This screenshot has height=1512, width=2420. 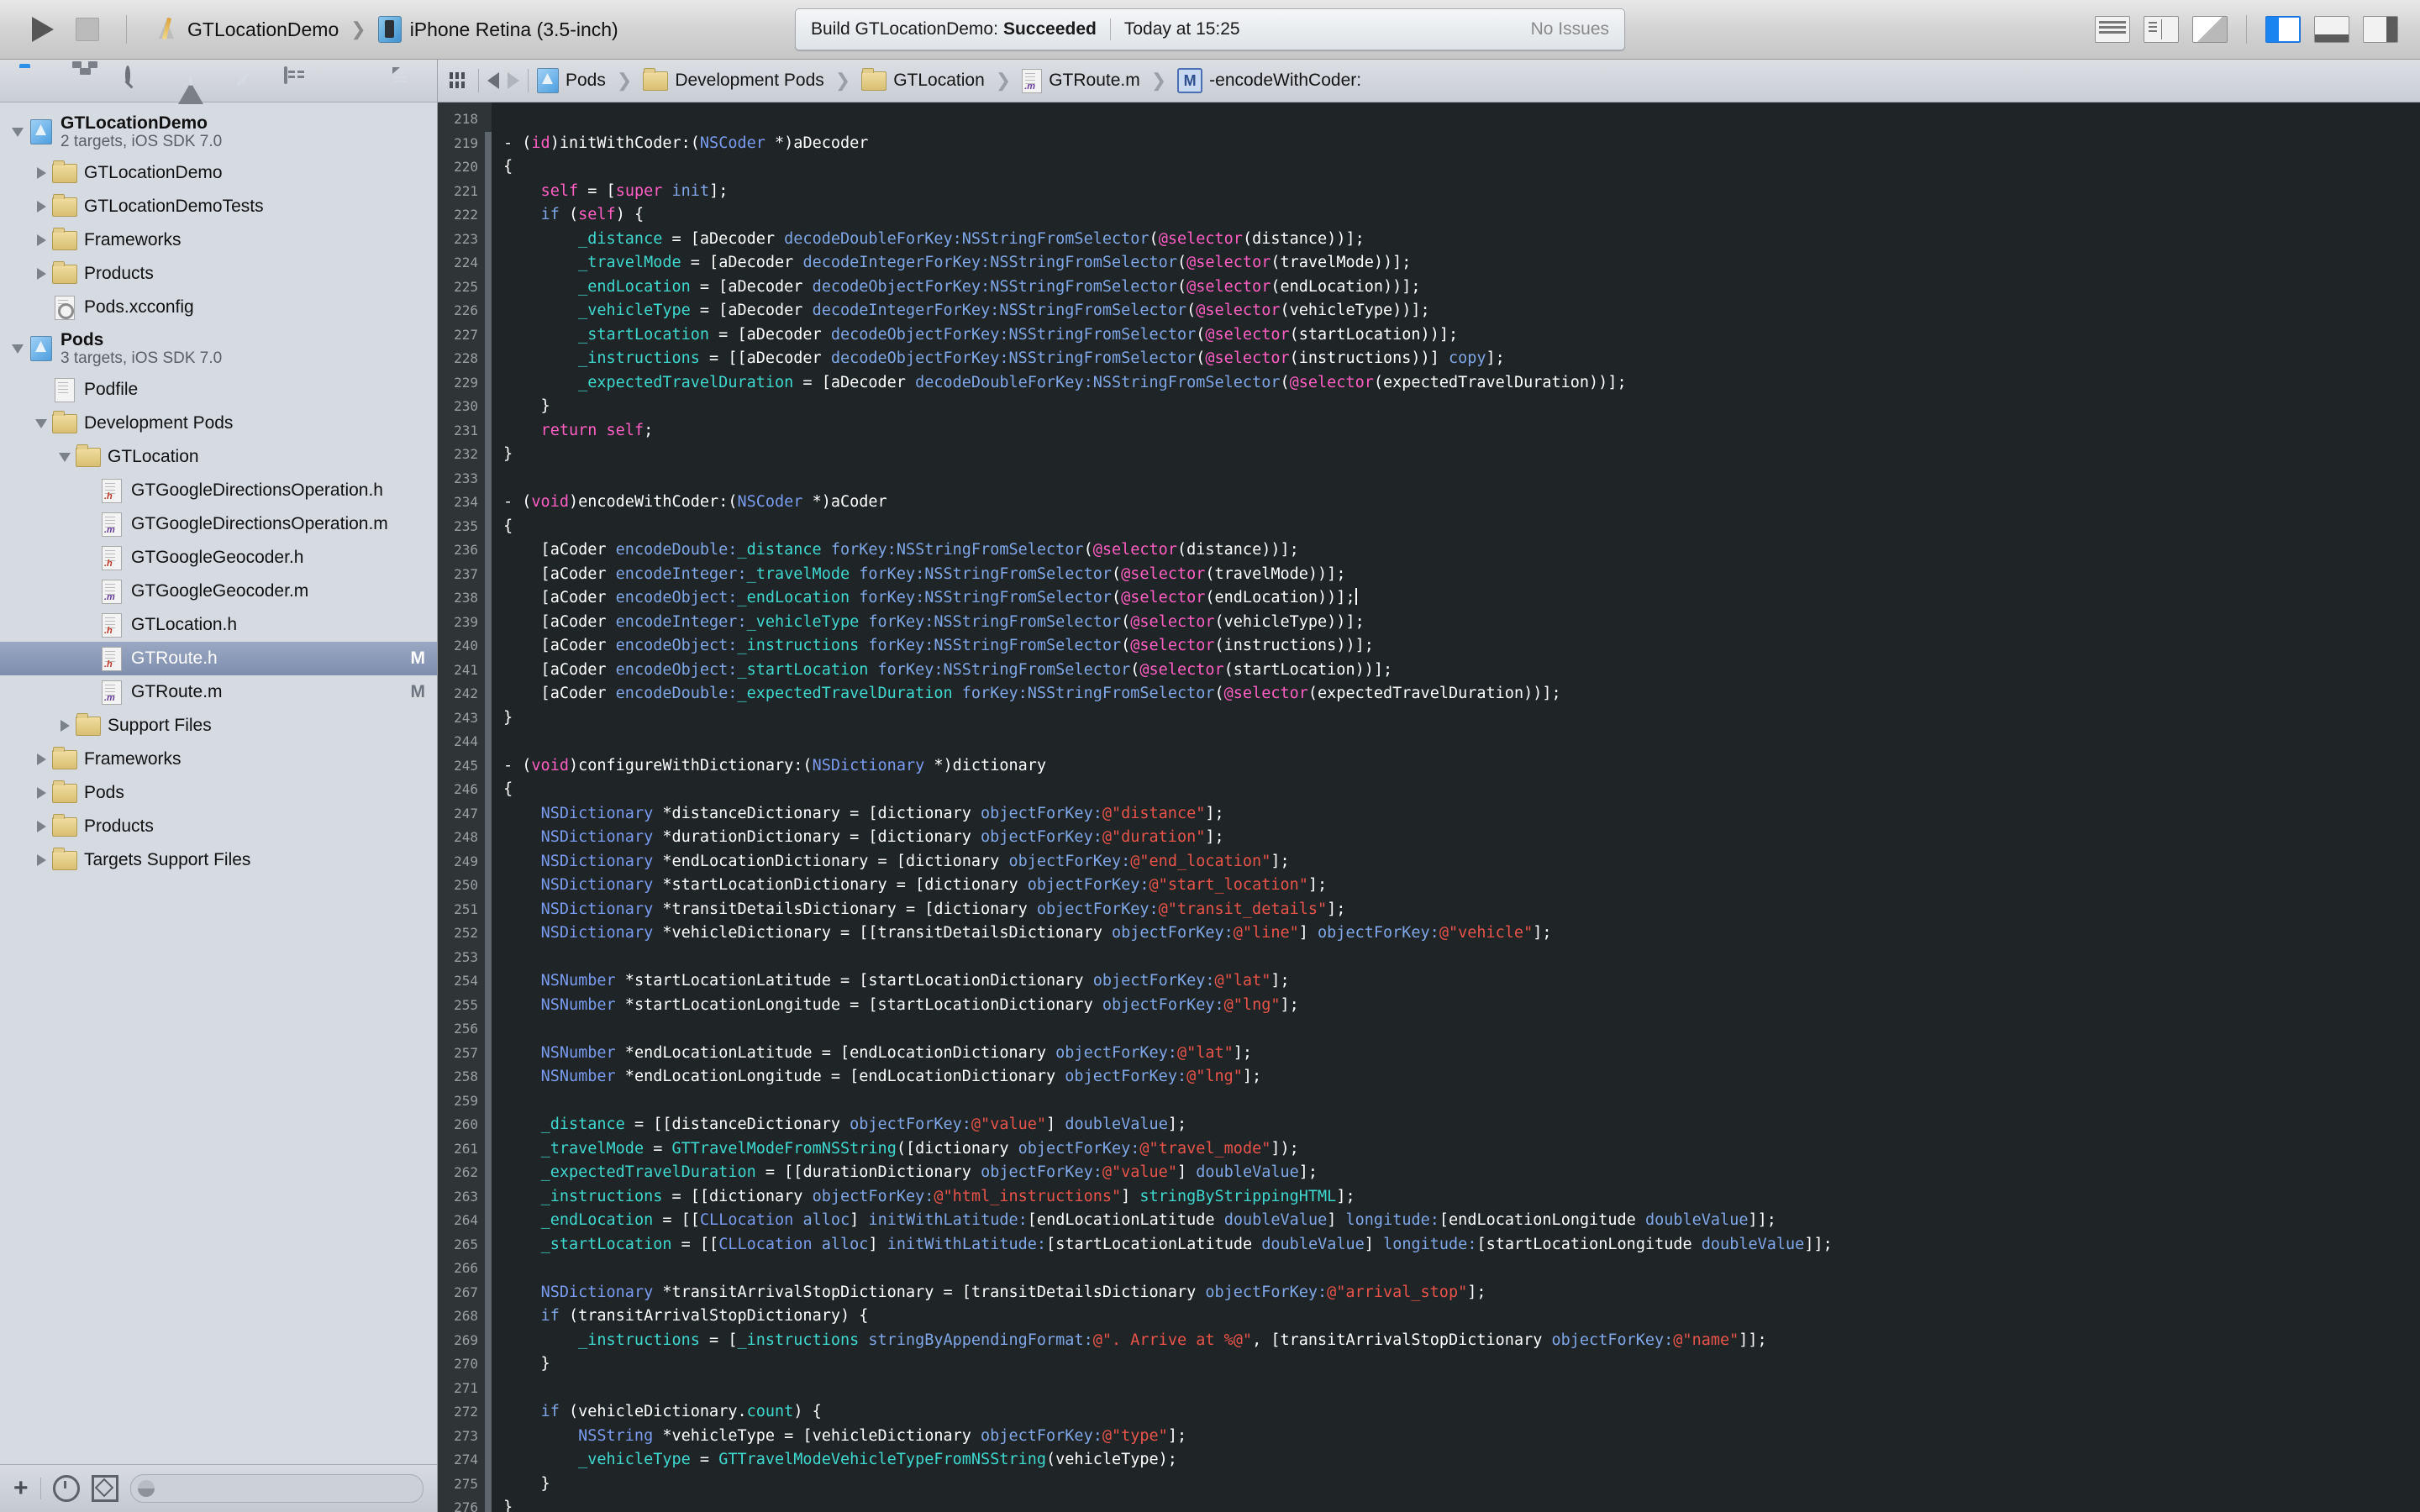 What do you see at coordinates (2381, 29) in the screenshot?
I see `toggle-utilities-button` at bounding box center [2381, 29].